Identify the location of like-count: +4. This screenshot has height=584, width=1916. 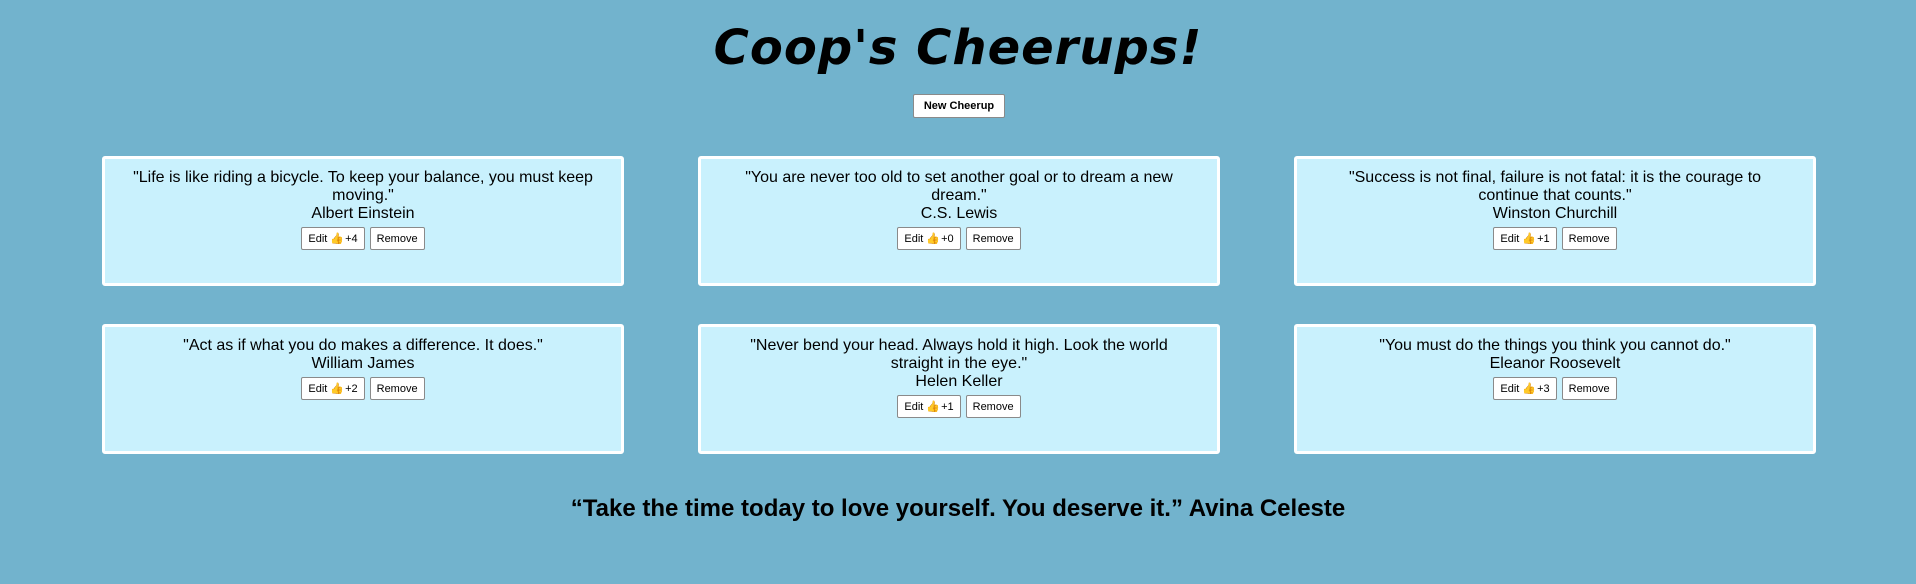
(351, 238).